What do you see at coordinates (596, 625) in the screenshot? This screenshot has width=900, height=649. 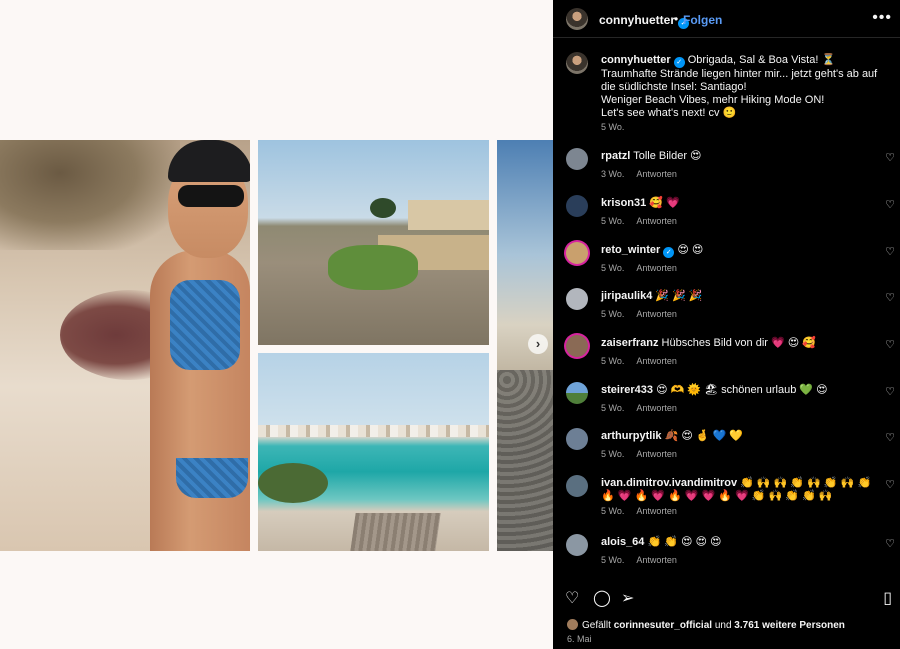 I see `likes-prefix: Gefällt` at bounding box center [596, 625].